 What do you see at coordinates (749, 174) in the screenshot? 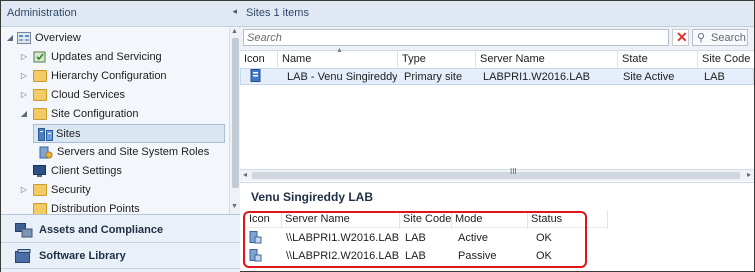
I see `scroll-right-icon: ▸` at bounding box center [749, 174].